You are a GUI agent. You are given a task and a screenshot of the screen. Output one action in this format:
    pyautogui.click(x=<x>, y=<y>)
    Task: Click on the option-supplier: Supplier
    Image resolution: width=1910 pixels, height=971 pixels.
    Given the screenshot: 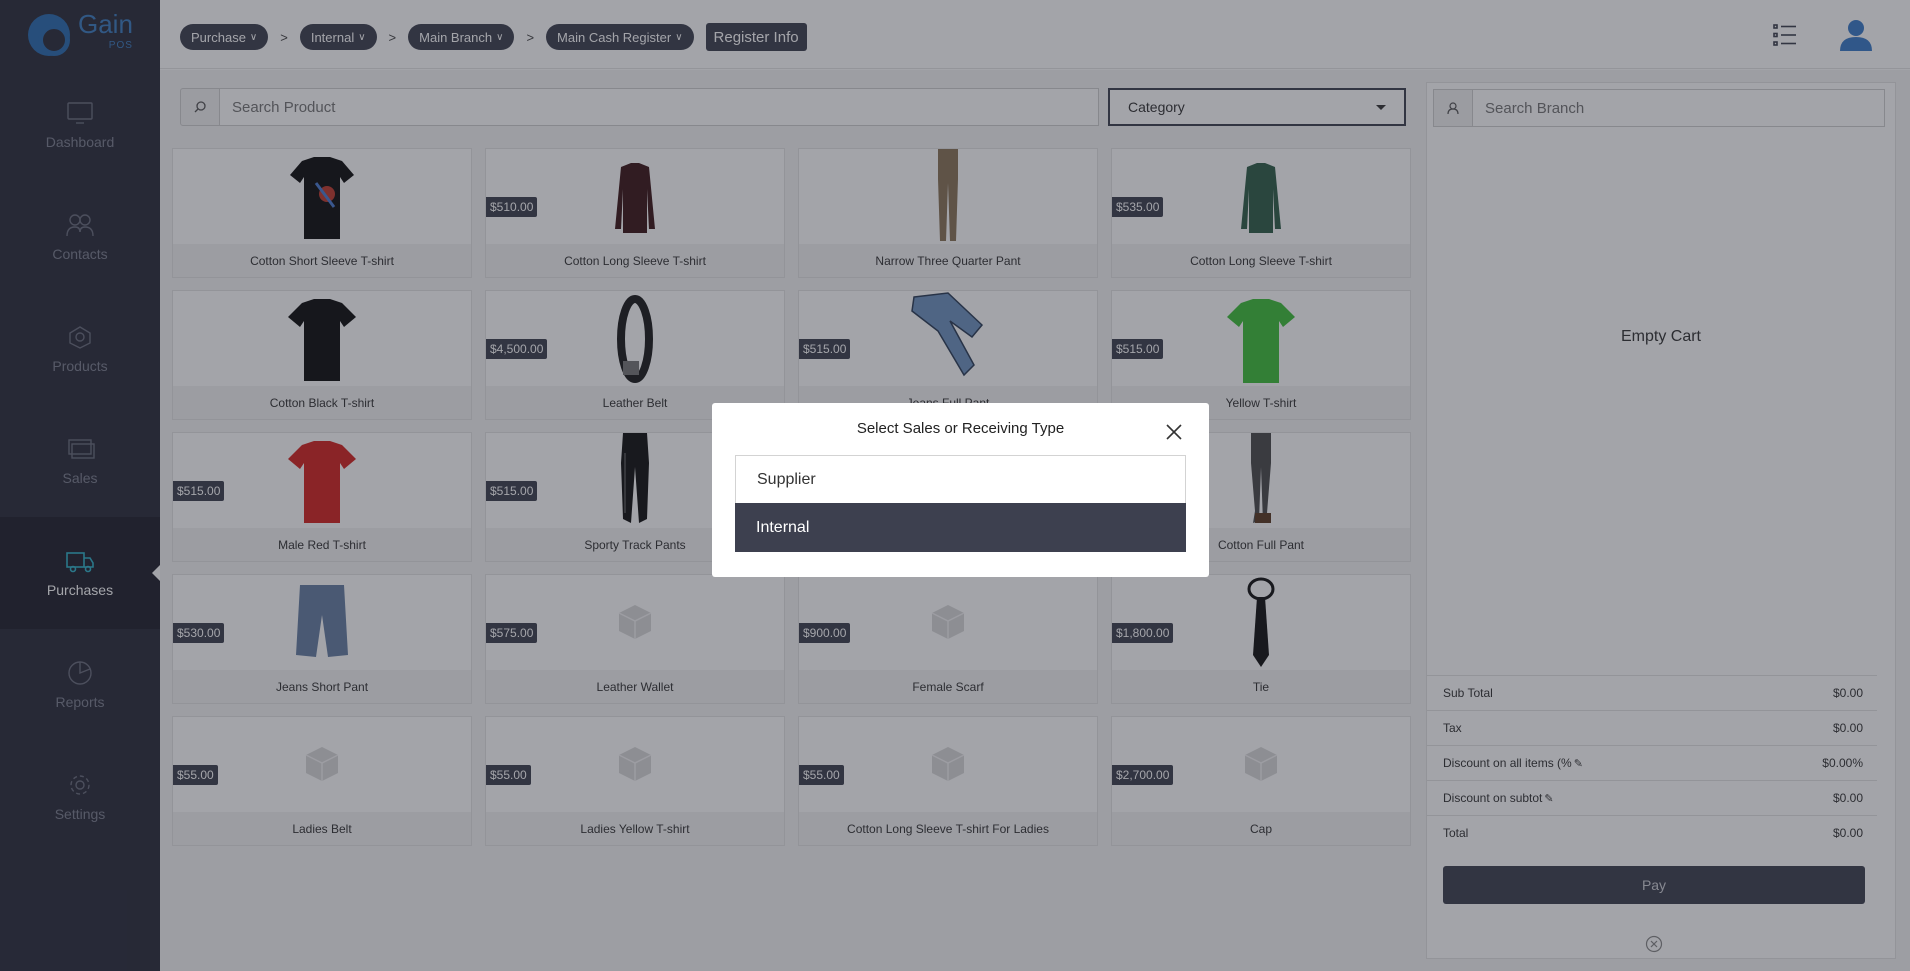 What is the action you would take?
    pyautogui.click(x=960, y=479)
    